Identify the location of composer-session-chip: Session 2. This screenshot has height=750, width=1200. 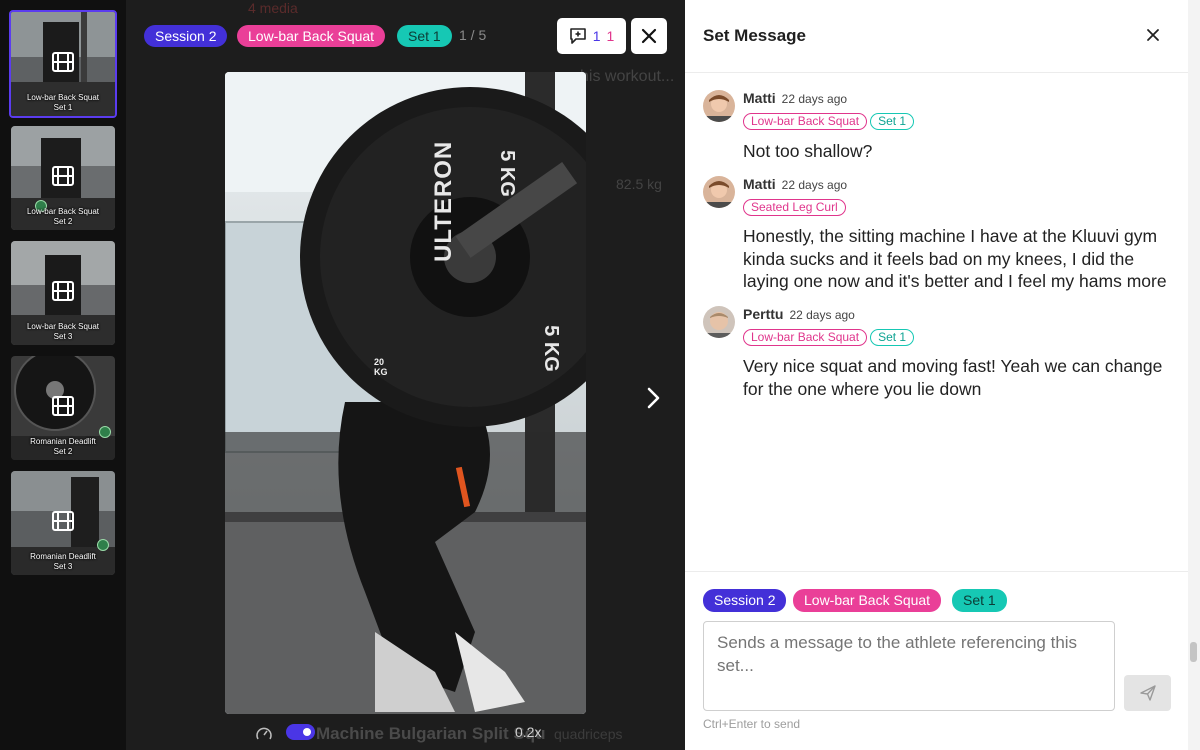
(745, 600).